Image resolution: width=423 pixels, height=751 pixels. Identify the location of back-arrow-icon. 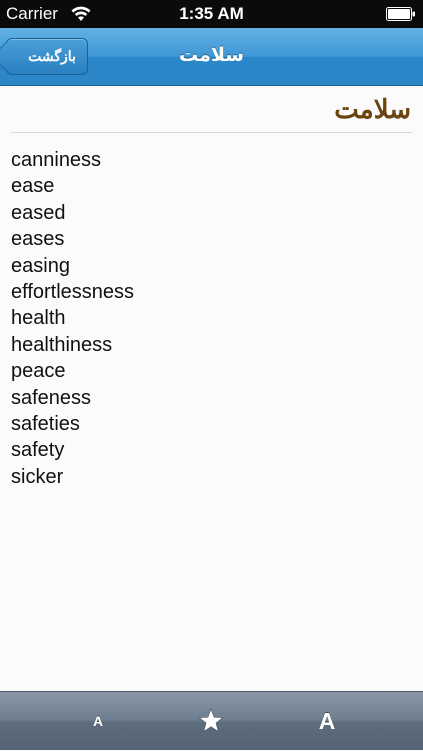
(12, 56).